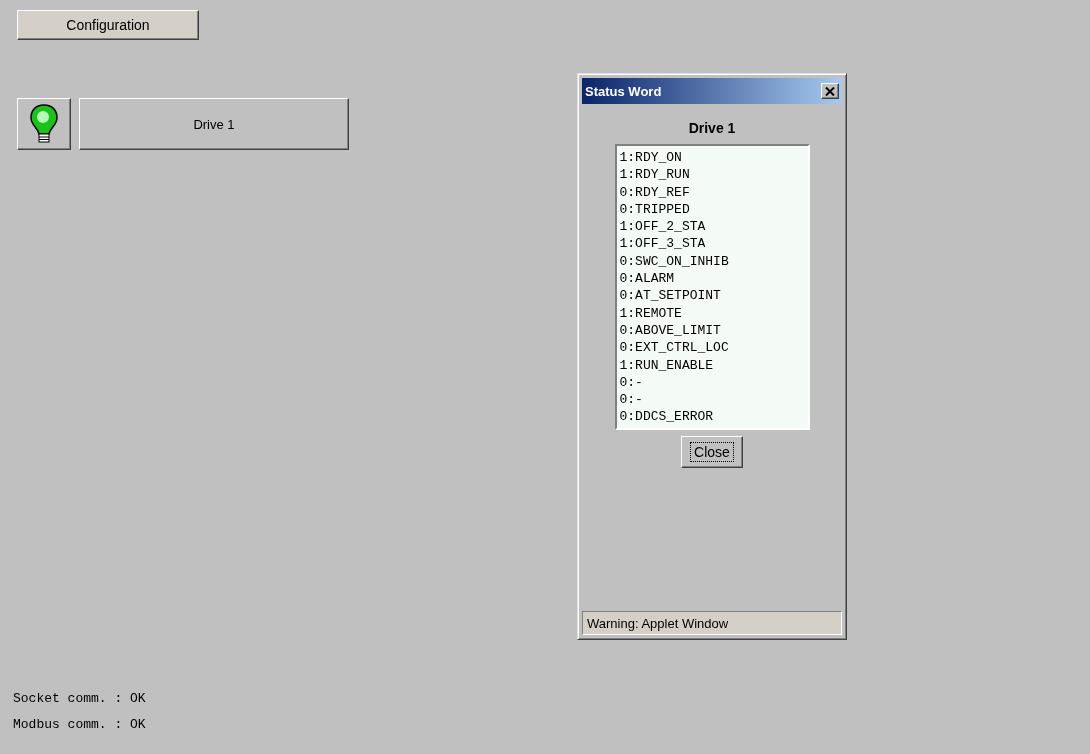 Image resolution: width=1090 pixels, height=754 pixels. What do you see at coordinates (670, 296) in the screenshot?
I see `list-item: 0:AT_SETPOINT` at bounding box center [670, 296].